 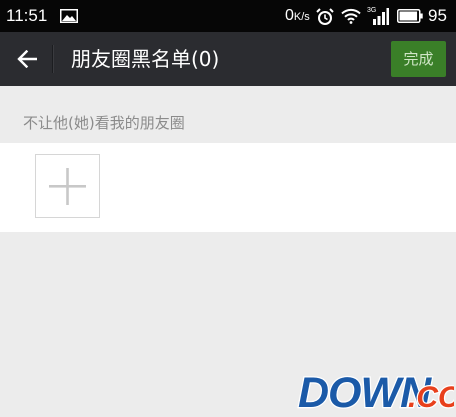 I want to click on page-title: 朋友圈黑名单(0), so click(x=145, y=59).